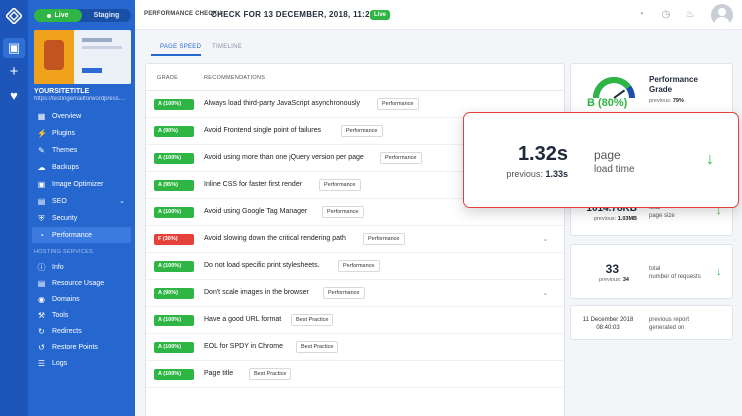 This screenshot has width=742, height=416. Describe the element at coordinates (227, 47) in the screenshot. I see `tab-timeline: TIMELINE` at that location.